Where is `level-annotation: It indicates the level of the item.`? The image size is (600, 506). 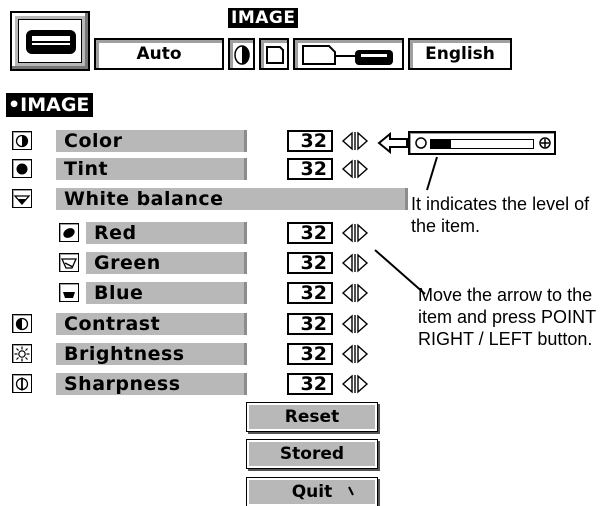
level-annotation: It indicates the level of the item. is located at coordinates (500, 215).